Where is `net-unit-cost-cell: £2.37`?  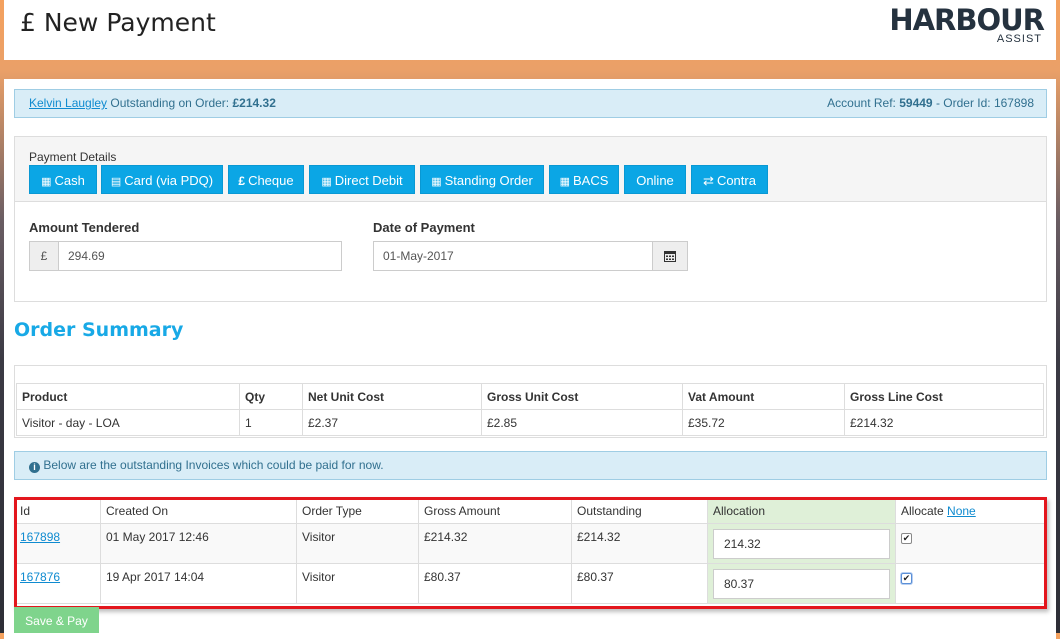
net-unit-cost-cell: £2.37 is located at coordinates (392, 422).